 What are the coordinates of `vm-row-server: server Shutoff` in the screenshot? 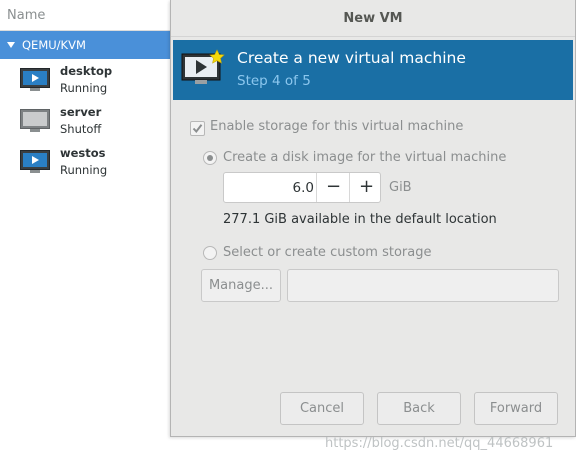 It's located at (86, 120).